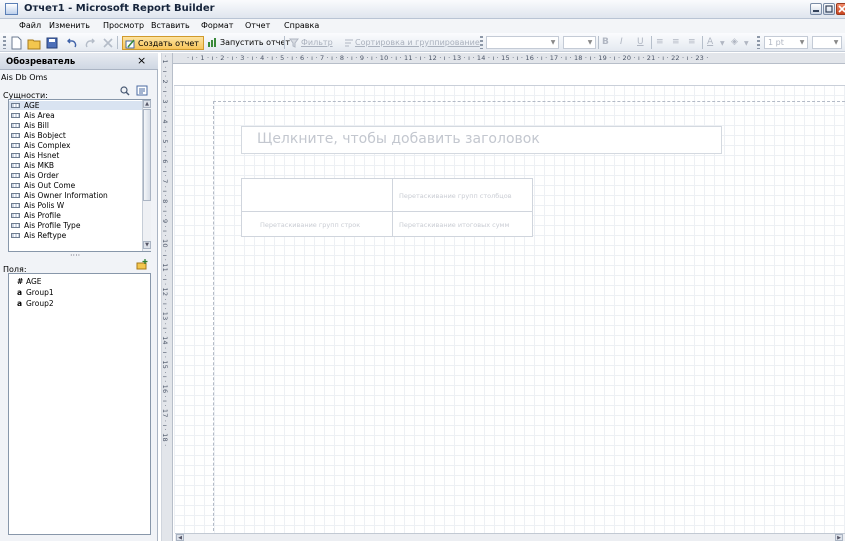 Image resolution: width=845 pixels, height=541 pixels. What do you see at coordinates (509, 75) in the screenshot?
I see `page-header-band` at bounding box center [509, 75].